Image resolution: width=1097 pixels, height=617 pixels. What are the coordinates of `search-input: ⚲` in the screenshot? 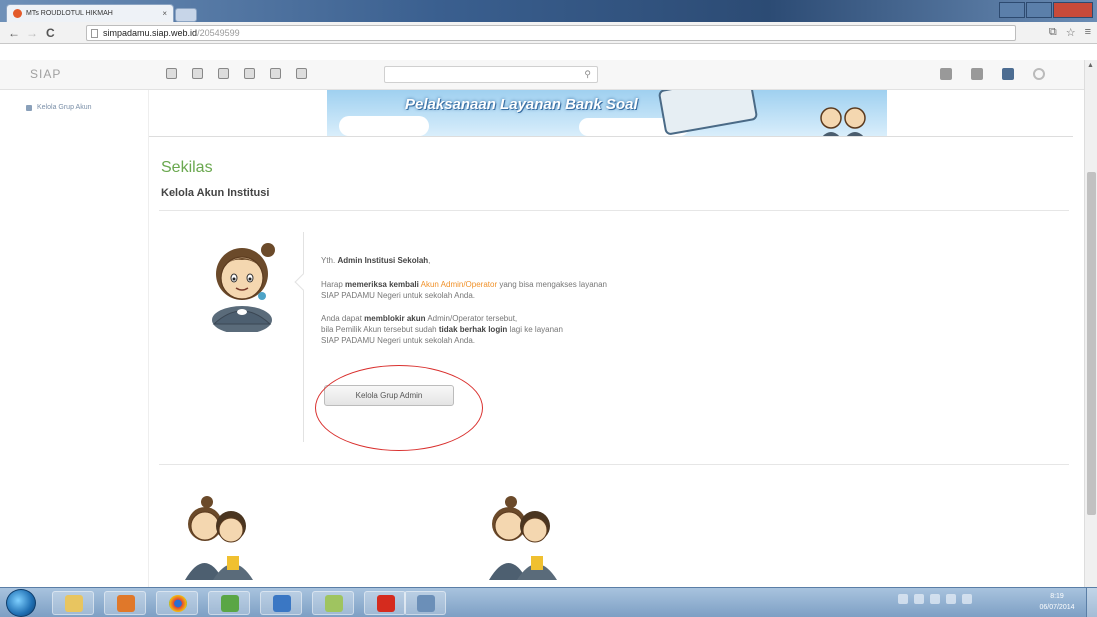 It's located at (491, 74).